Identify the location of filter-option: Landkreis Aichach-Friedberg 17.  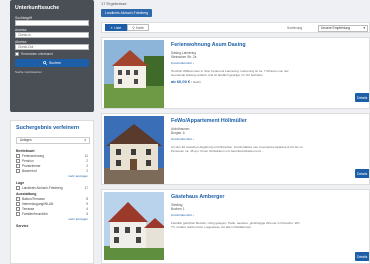
(52, 187).